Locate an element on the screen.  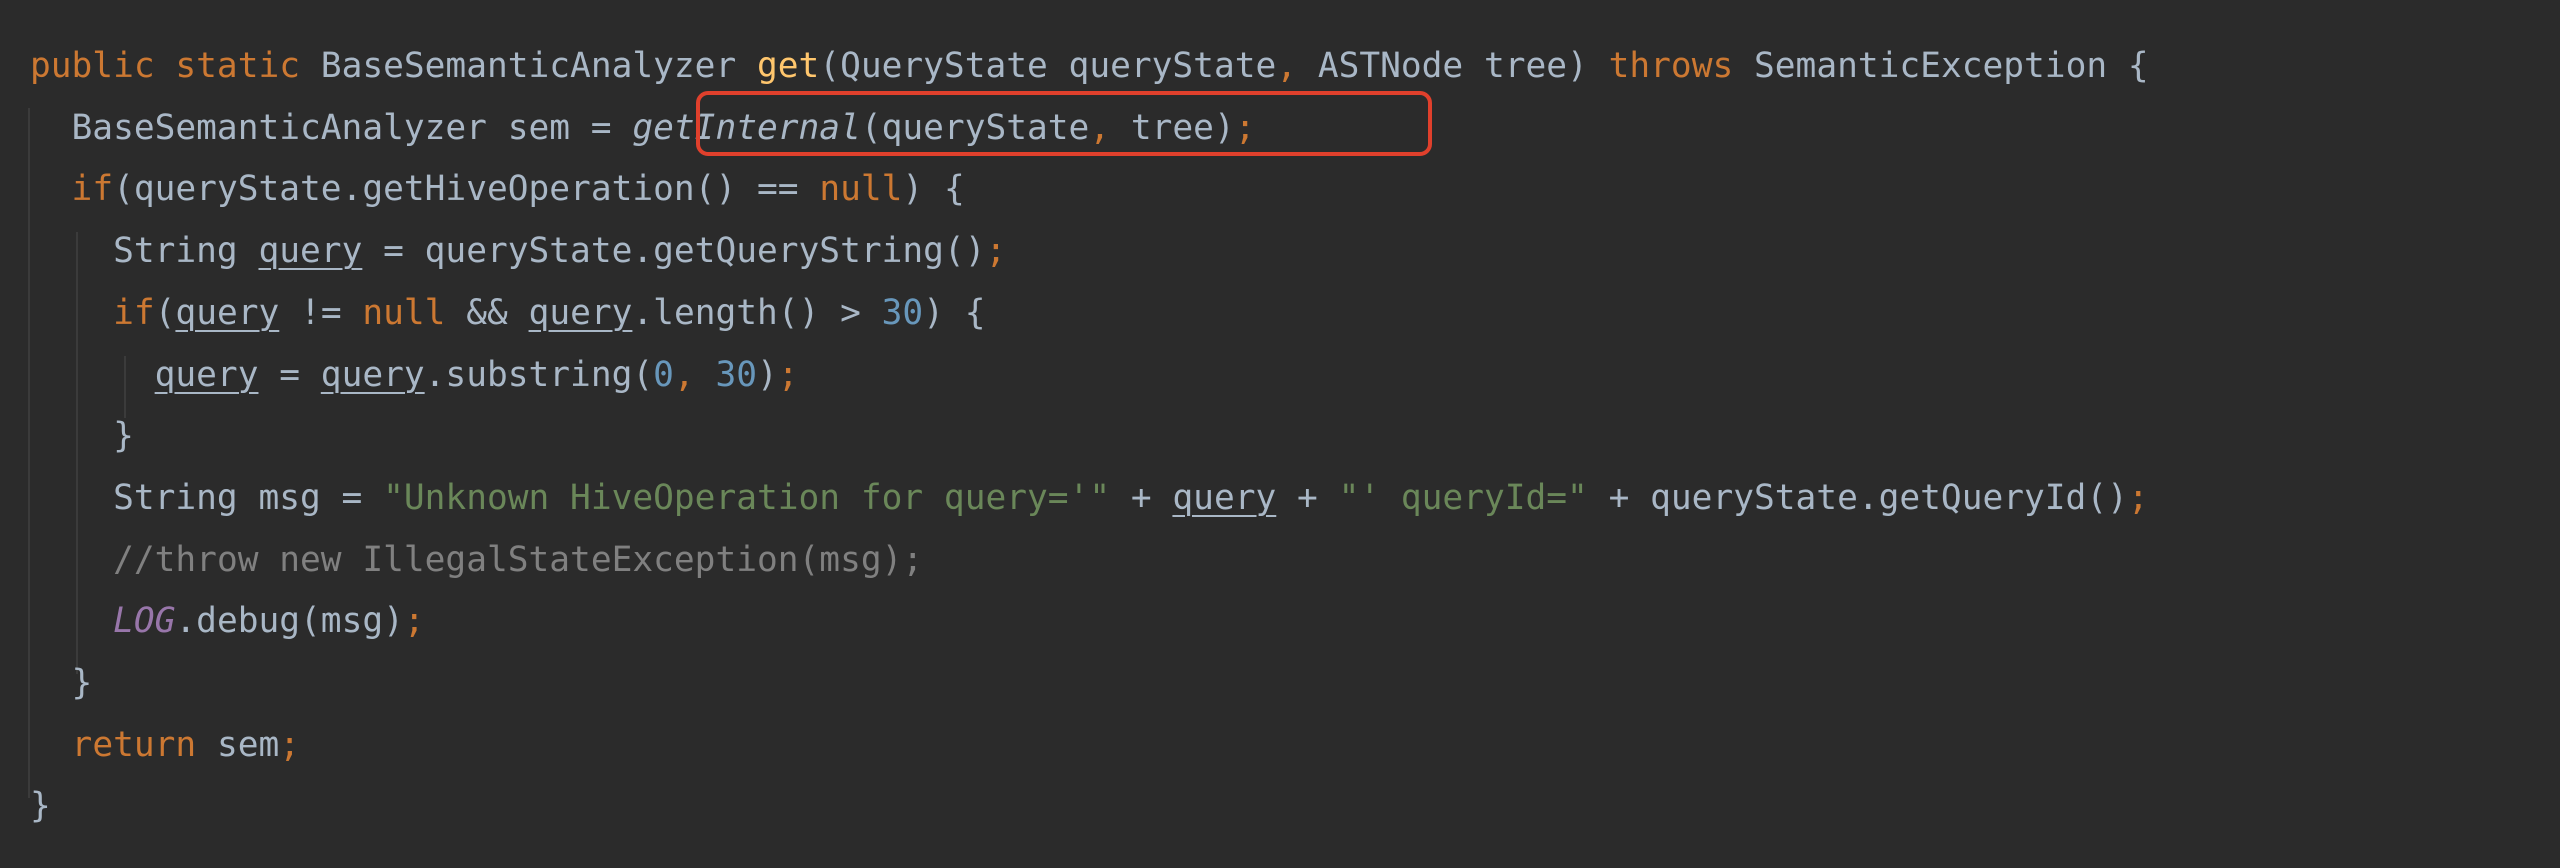
code-token: + queryState.getQueryId() is located at coordinates (1857, 497).